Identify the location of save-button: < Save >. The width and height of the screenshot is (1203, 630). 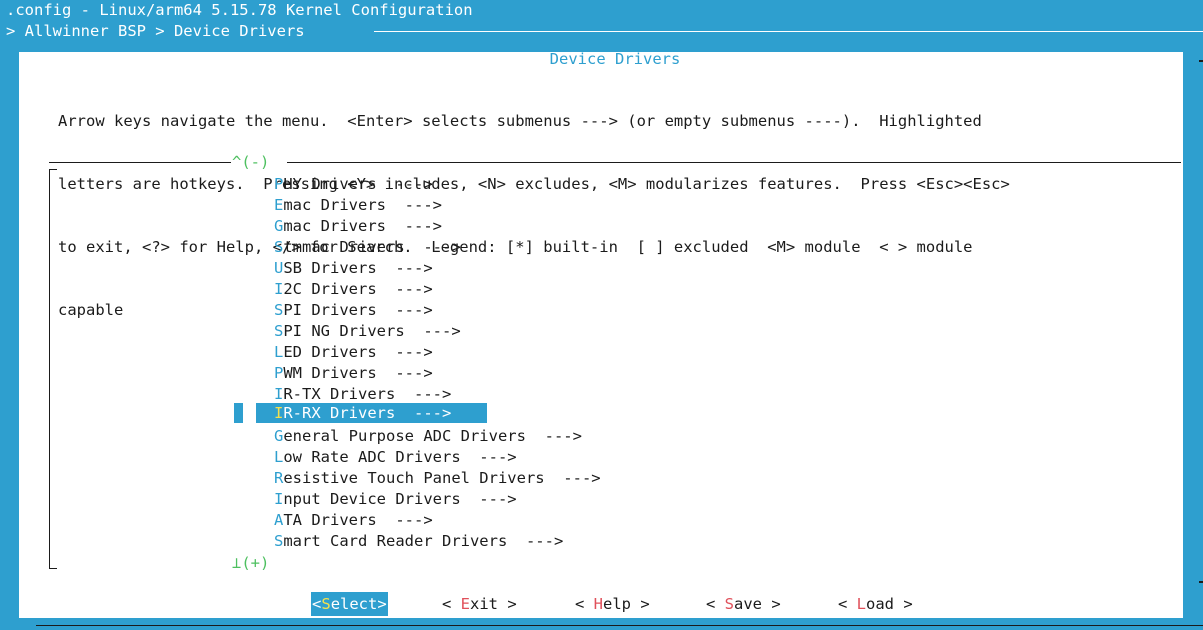
(743, 604).